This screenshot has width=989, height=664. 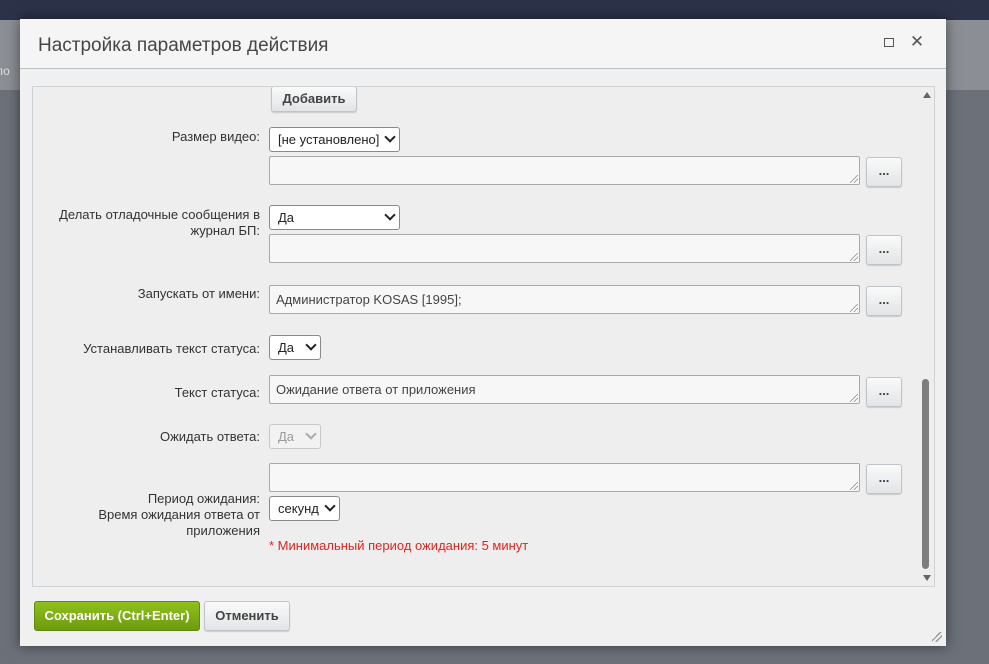 What do you see at coordinates (225, 230) in the screenshot?
I see `debug-messages-label-line2: журнал БП:` at bounding box center [225, 230].